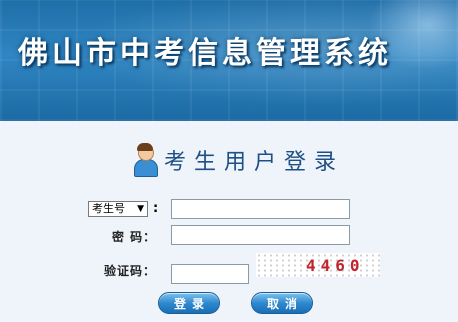  I want to click on password-input, so click(260, 235).